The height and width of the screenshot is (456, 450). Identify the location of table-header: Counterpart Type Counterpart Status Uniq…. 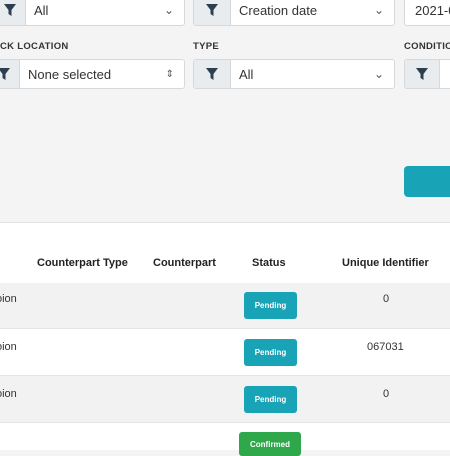
(225, 253).